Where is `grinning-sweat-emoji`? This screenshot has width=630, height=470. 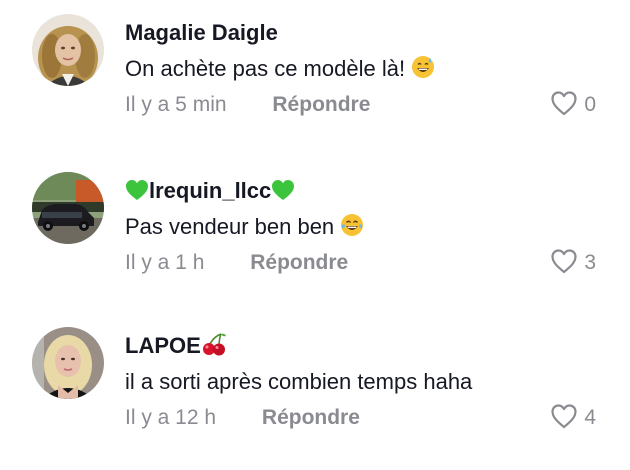
grinning-sweat-emoji is located at coordinates (423, 71).